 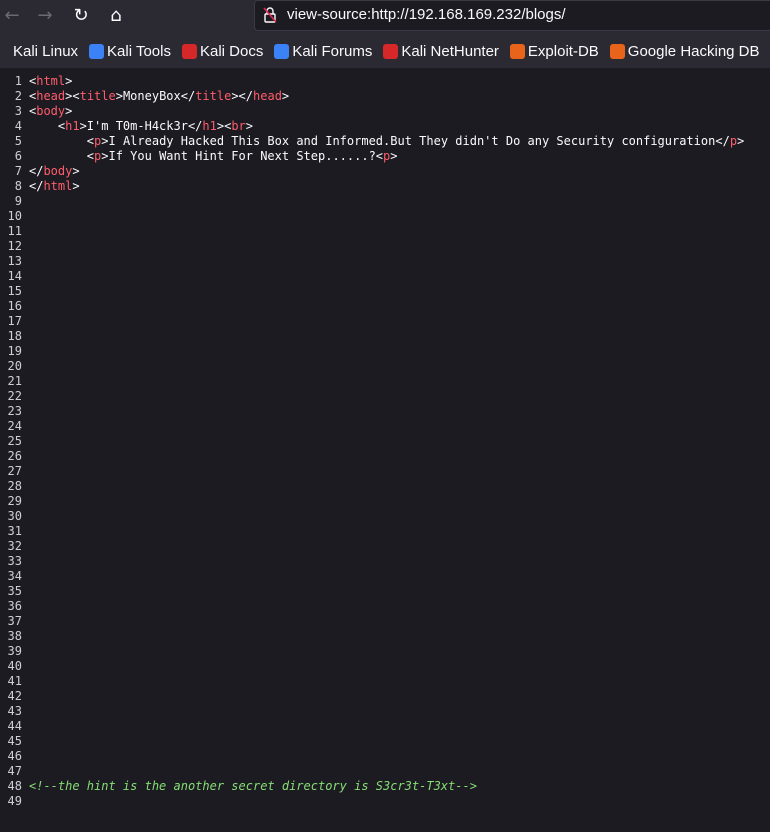 What do you see at coordinates (385, 396) in the screenshot?
I see `source-line: 22` at bounding box center [385, 396].